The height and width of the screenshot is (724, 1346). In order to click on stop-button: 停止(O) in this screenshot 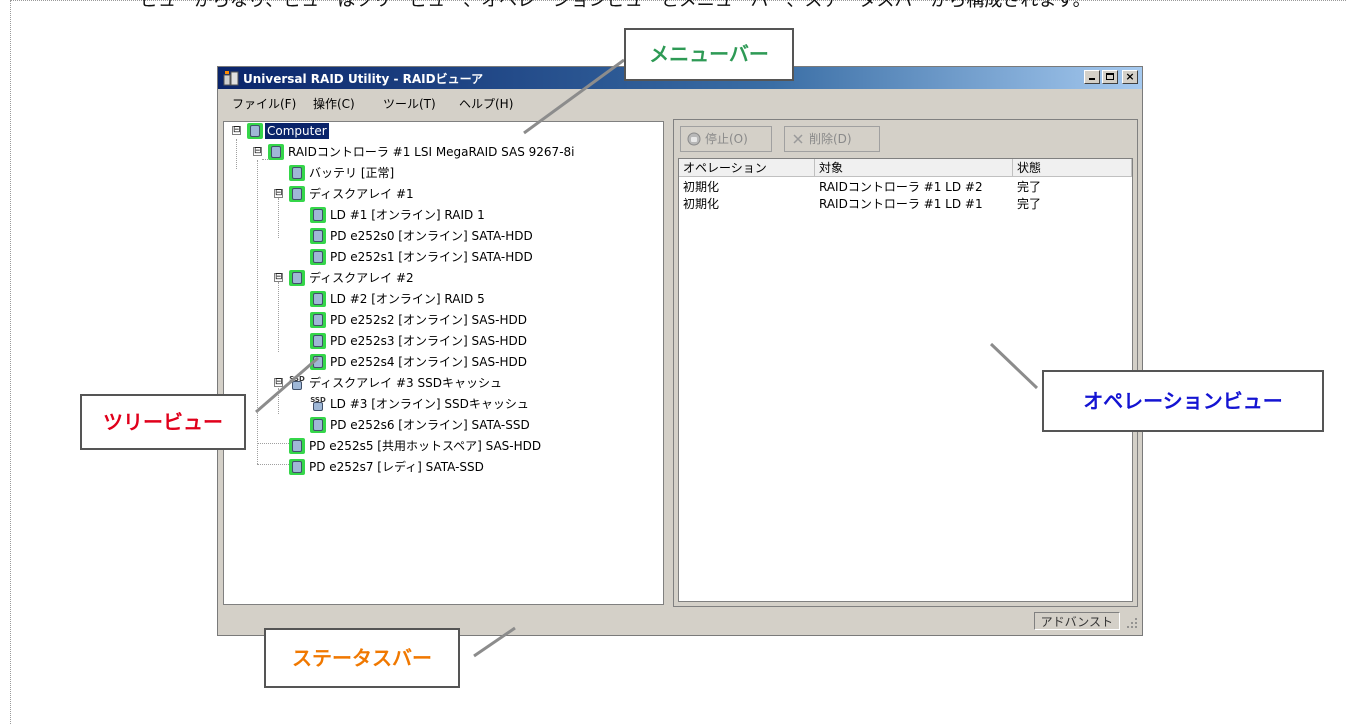, I will do `click(726, 139)`.